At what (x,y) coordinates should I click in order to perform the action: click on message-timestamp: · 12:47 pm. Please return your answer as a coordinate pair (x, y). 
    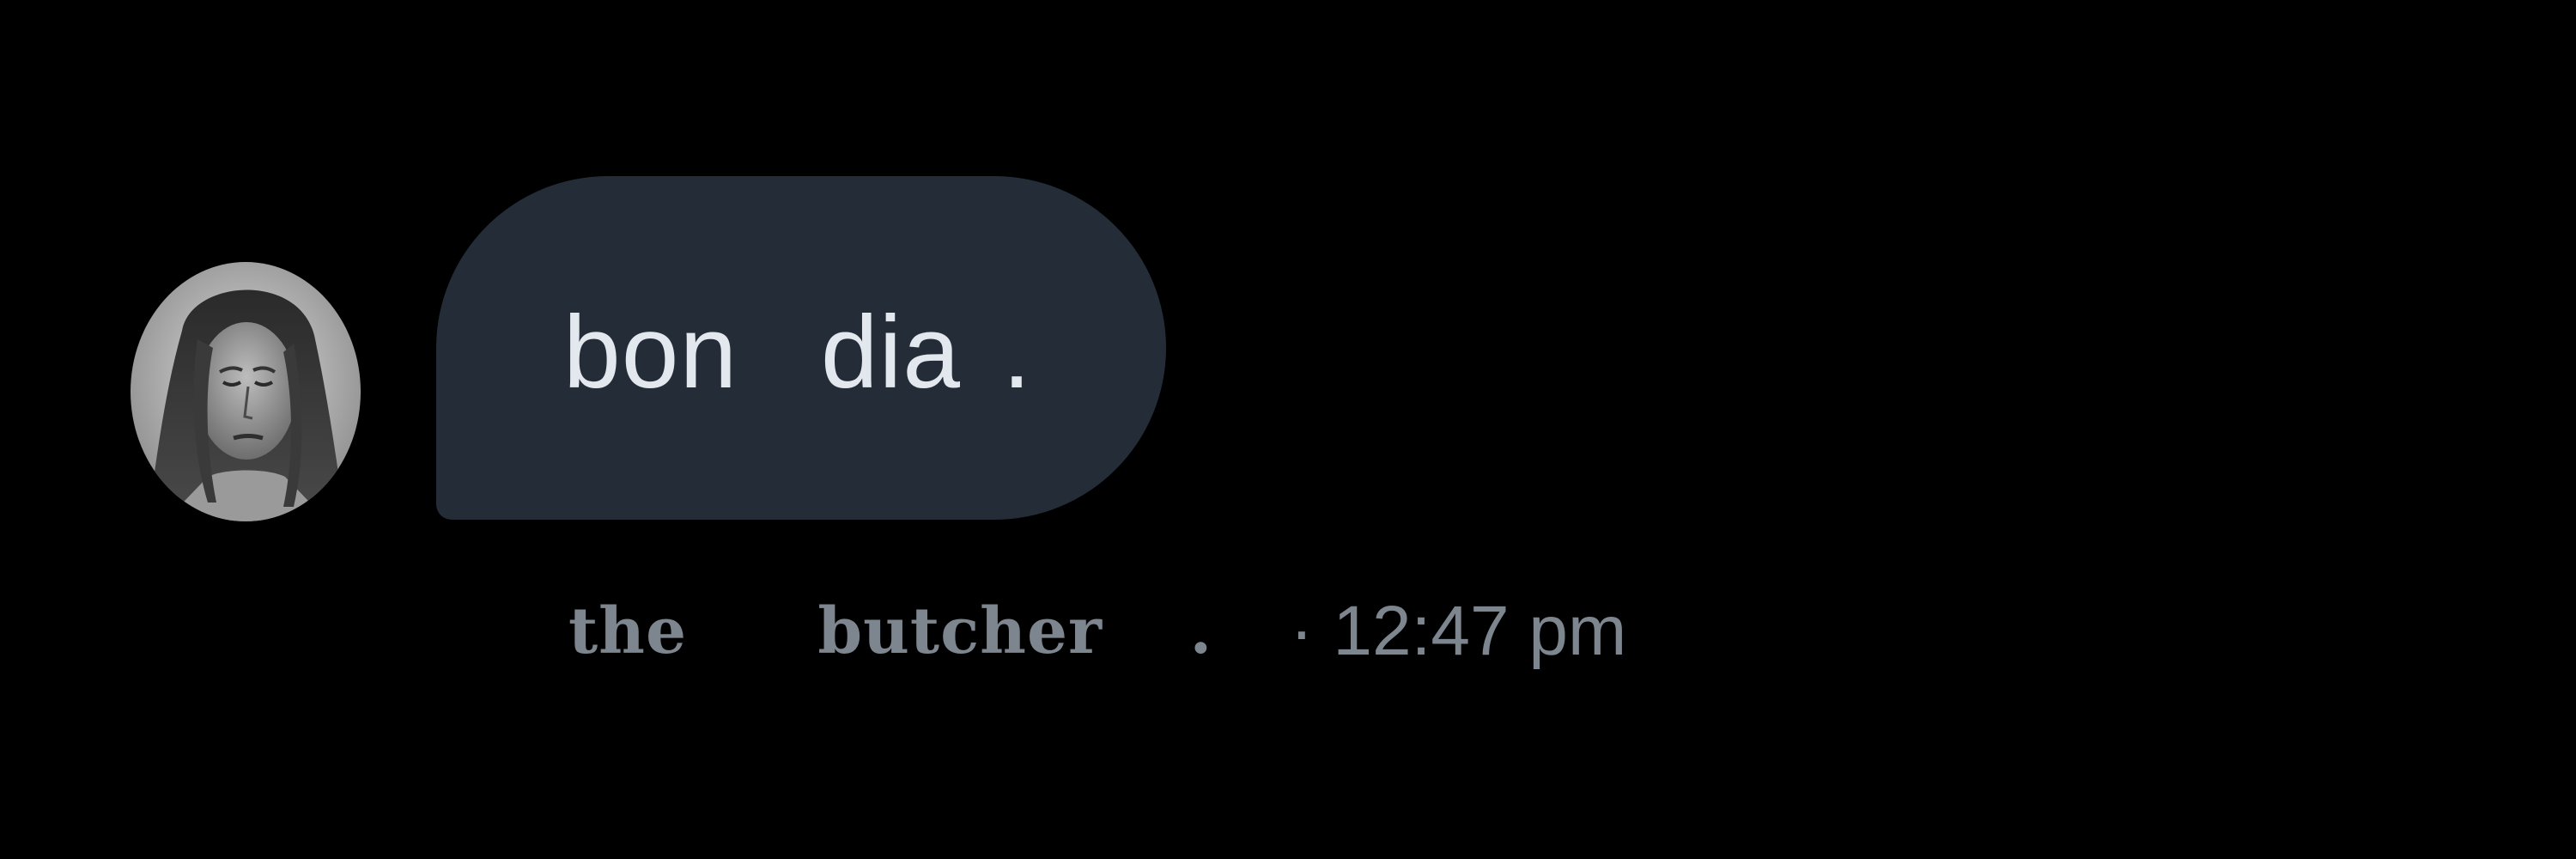
    Looking at the image, I should click on (1459, 631).